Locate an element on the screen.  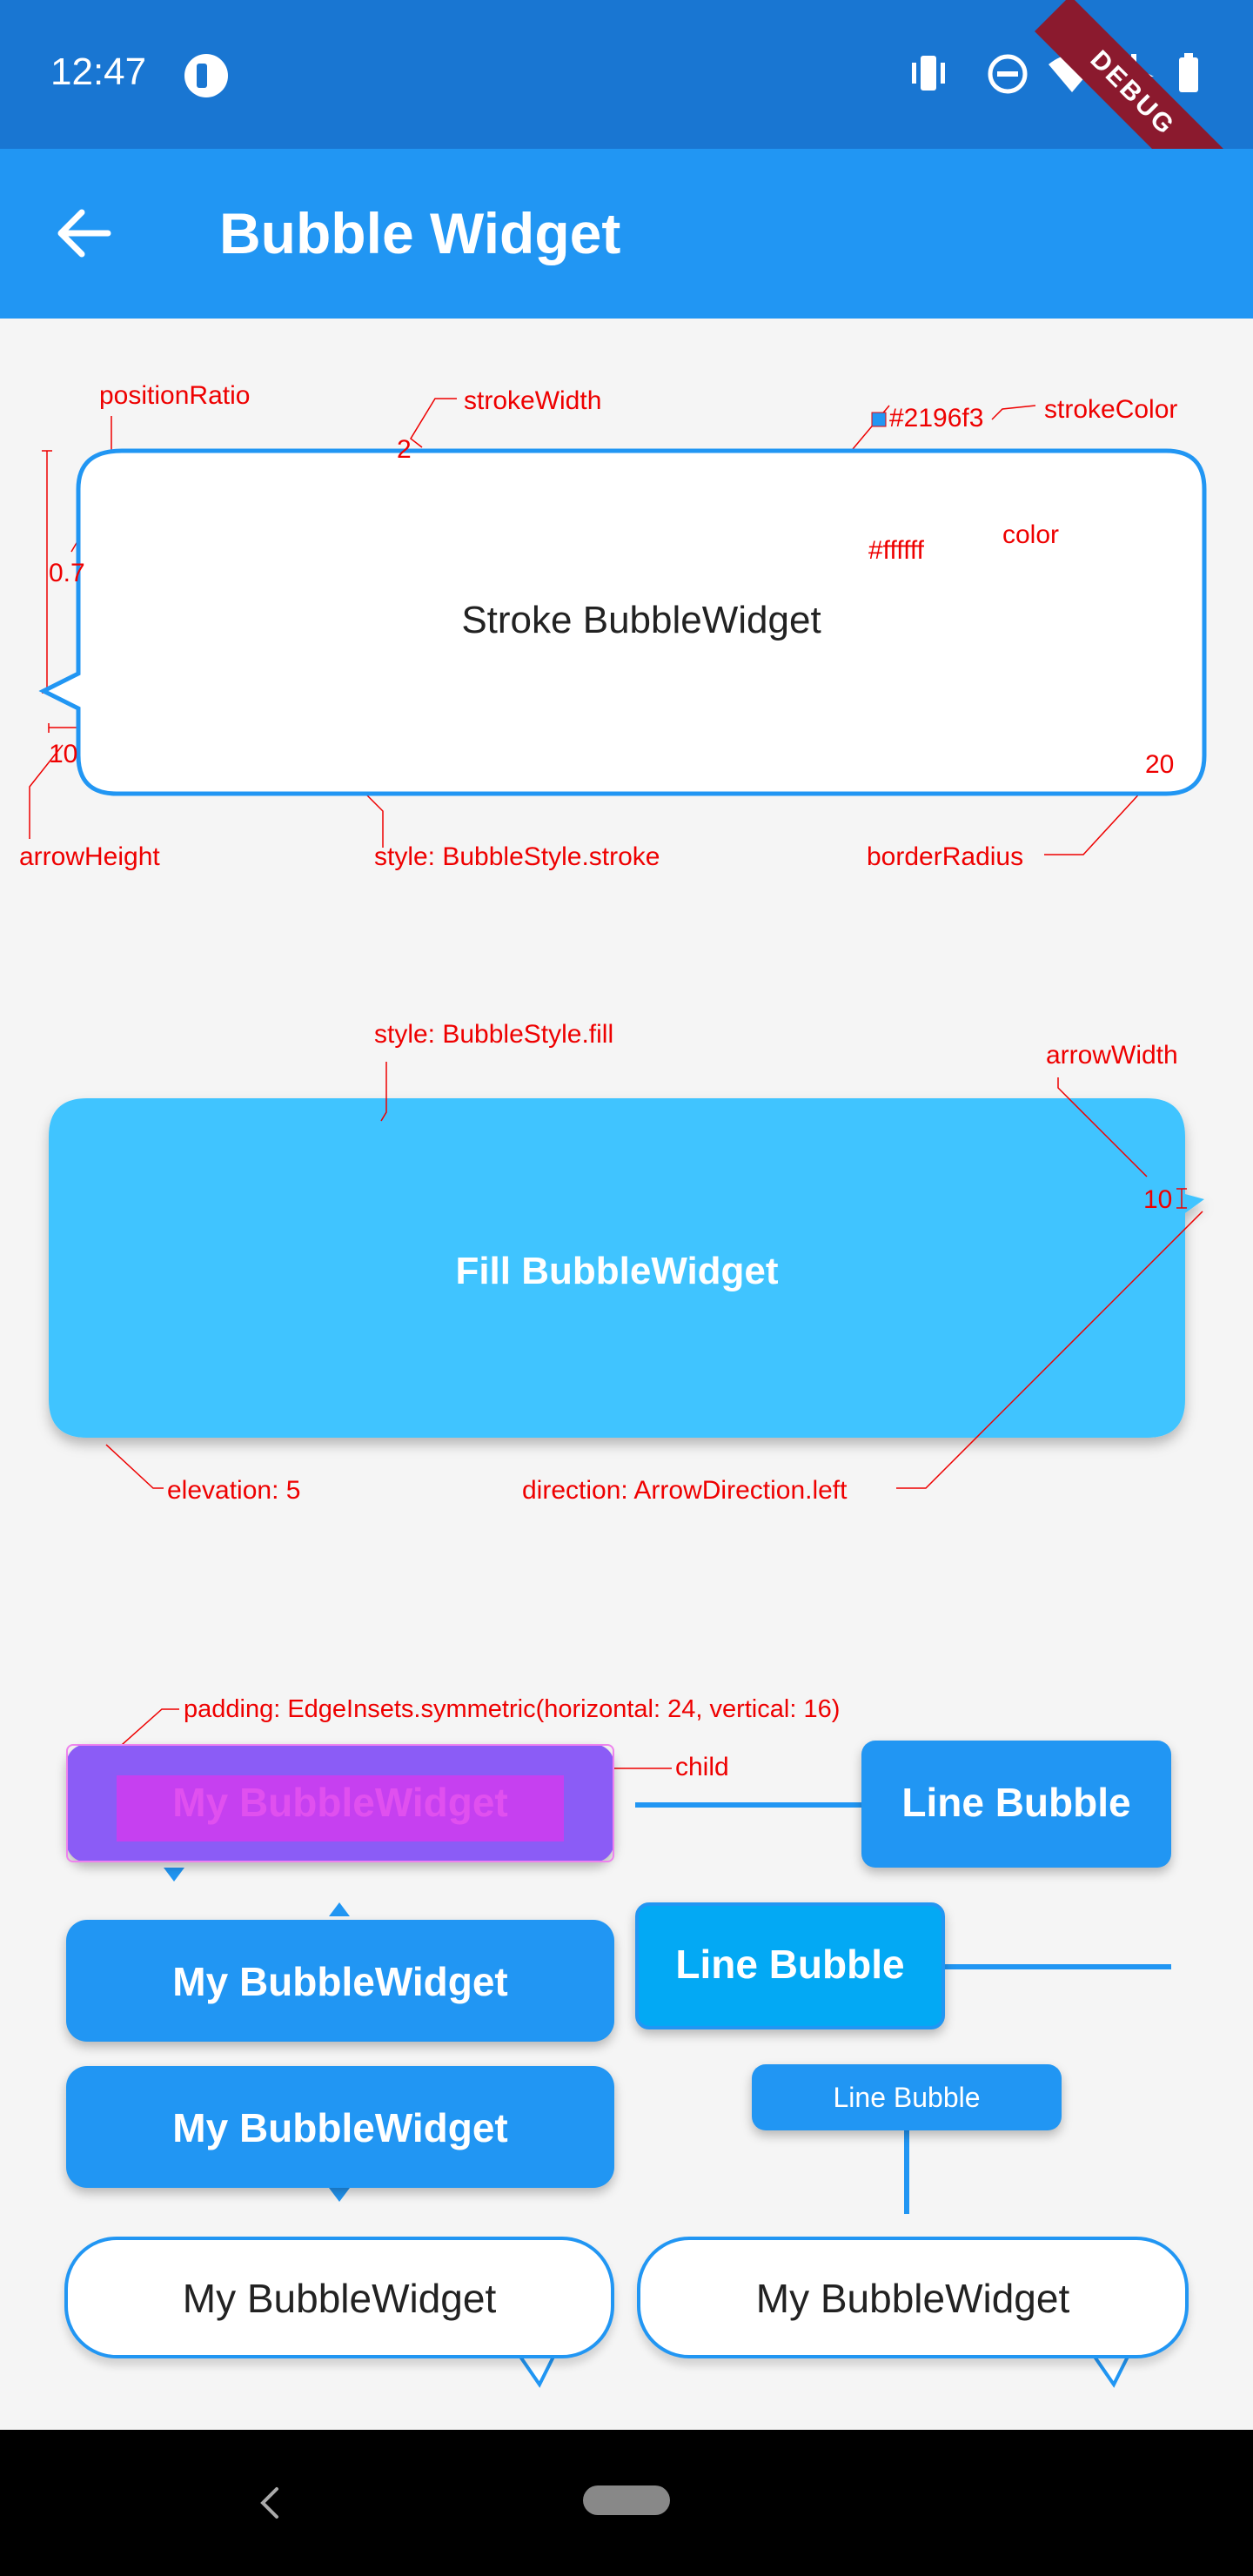
page-title: Bubble Widget is located at coordinates (420, 233).